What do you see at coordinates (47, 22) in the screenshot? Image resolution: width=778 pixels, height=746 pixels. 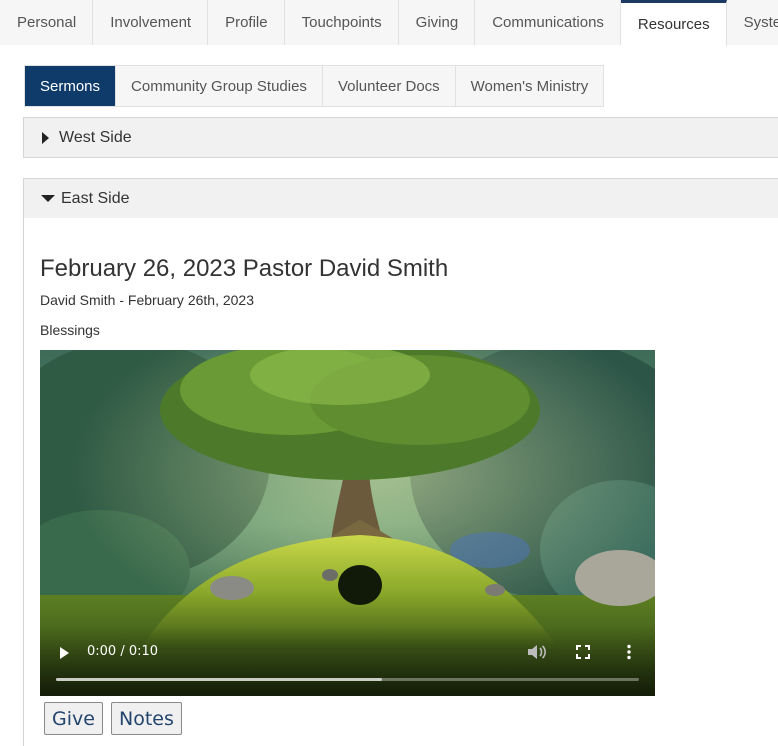 I see `tab-personal: Personal` at bounding box center [47, 22].